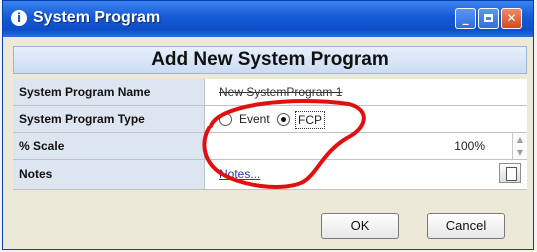 The height and width of the screenshot is (252, 537). What do you see at coordinates (520, 152) in the screenshot?
I see `spin-down-icon: ▼` at bounding box center [520, 152].